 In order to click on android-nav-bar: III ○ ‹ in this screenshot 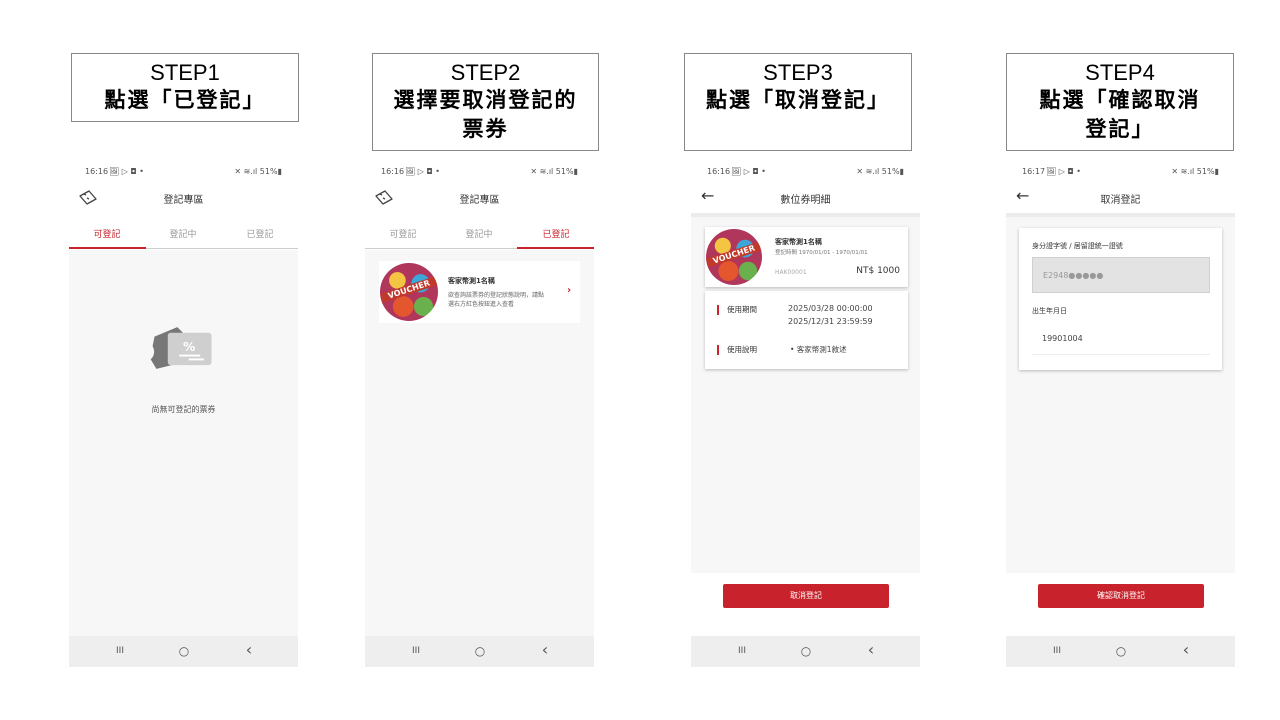, I will do `click(183, 651)`.